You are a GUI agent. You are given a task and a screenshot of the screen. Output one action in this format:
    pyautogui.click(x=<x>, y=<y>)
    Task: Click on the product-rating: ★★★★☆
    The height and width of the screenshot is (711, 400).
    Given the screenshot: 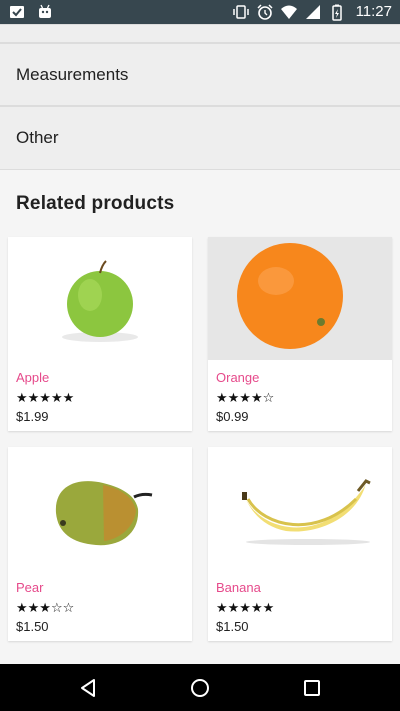 What is the action you would take?
    pyautogui.click(x=245, y=397)
    